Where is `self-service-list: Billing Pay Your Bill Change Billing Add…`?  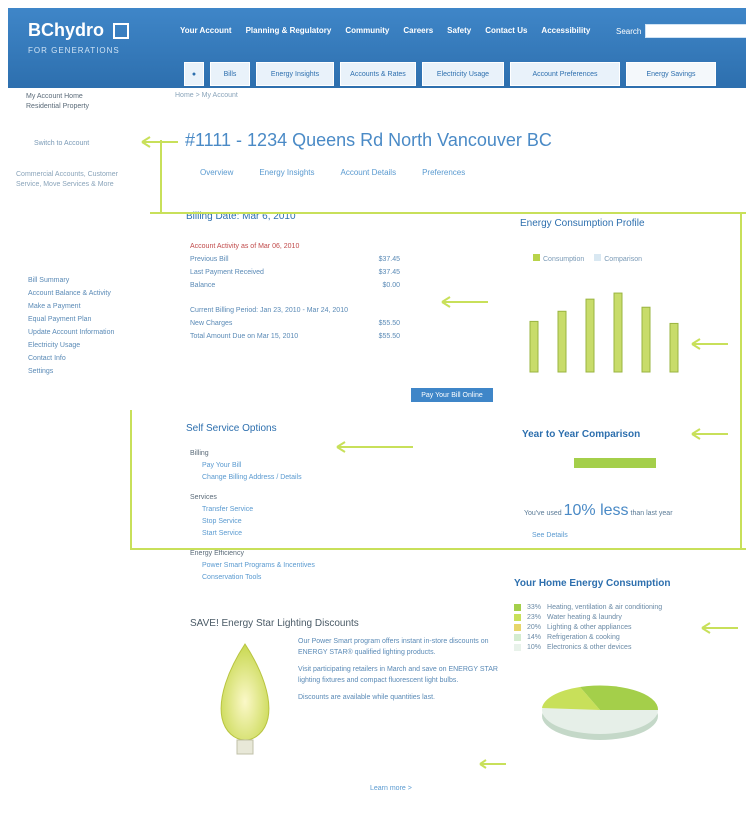
self-service-list: Billing Pay Your Bill Change Billing Add… is located at coordinates (252, 516).